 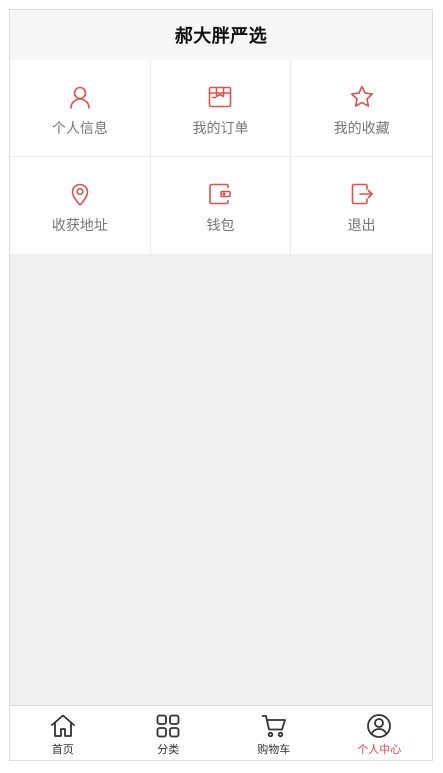 I want to click on logout-icon, so click(x=362, y=194).